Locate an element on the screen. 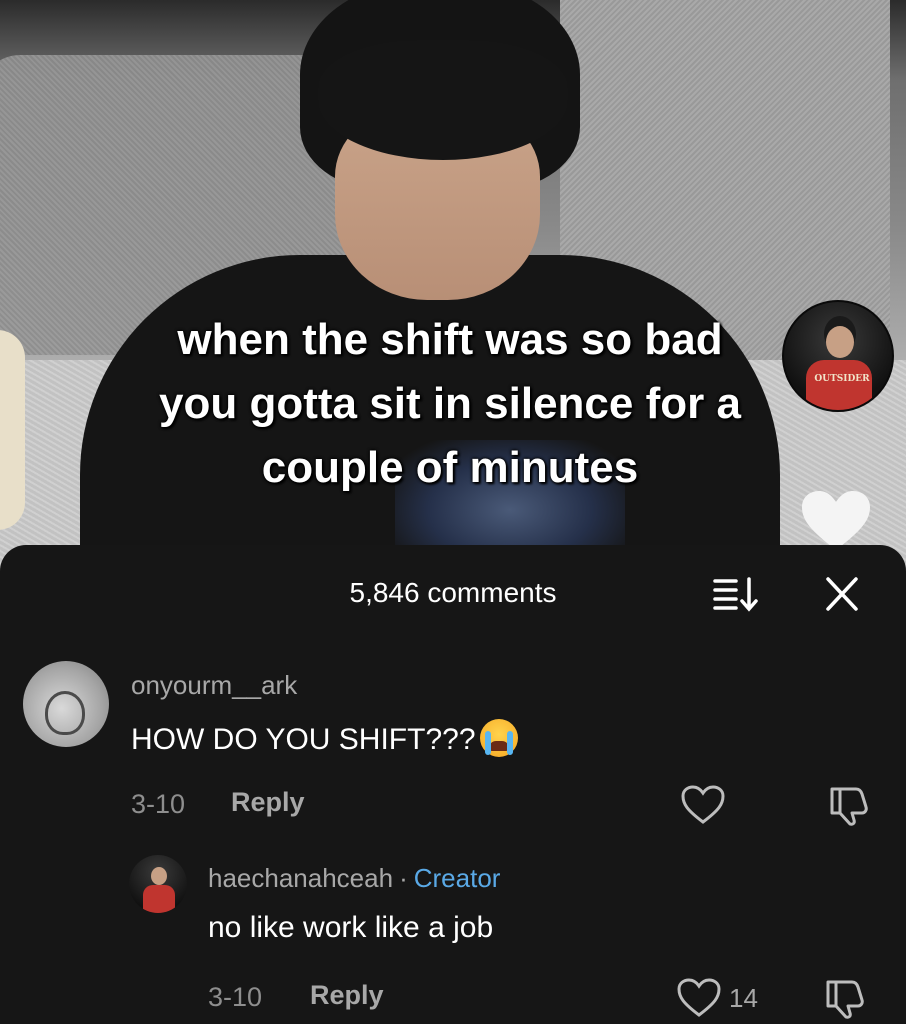  comments-count-title: 5,846 comments is located at coordinates (453, 592).